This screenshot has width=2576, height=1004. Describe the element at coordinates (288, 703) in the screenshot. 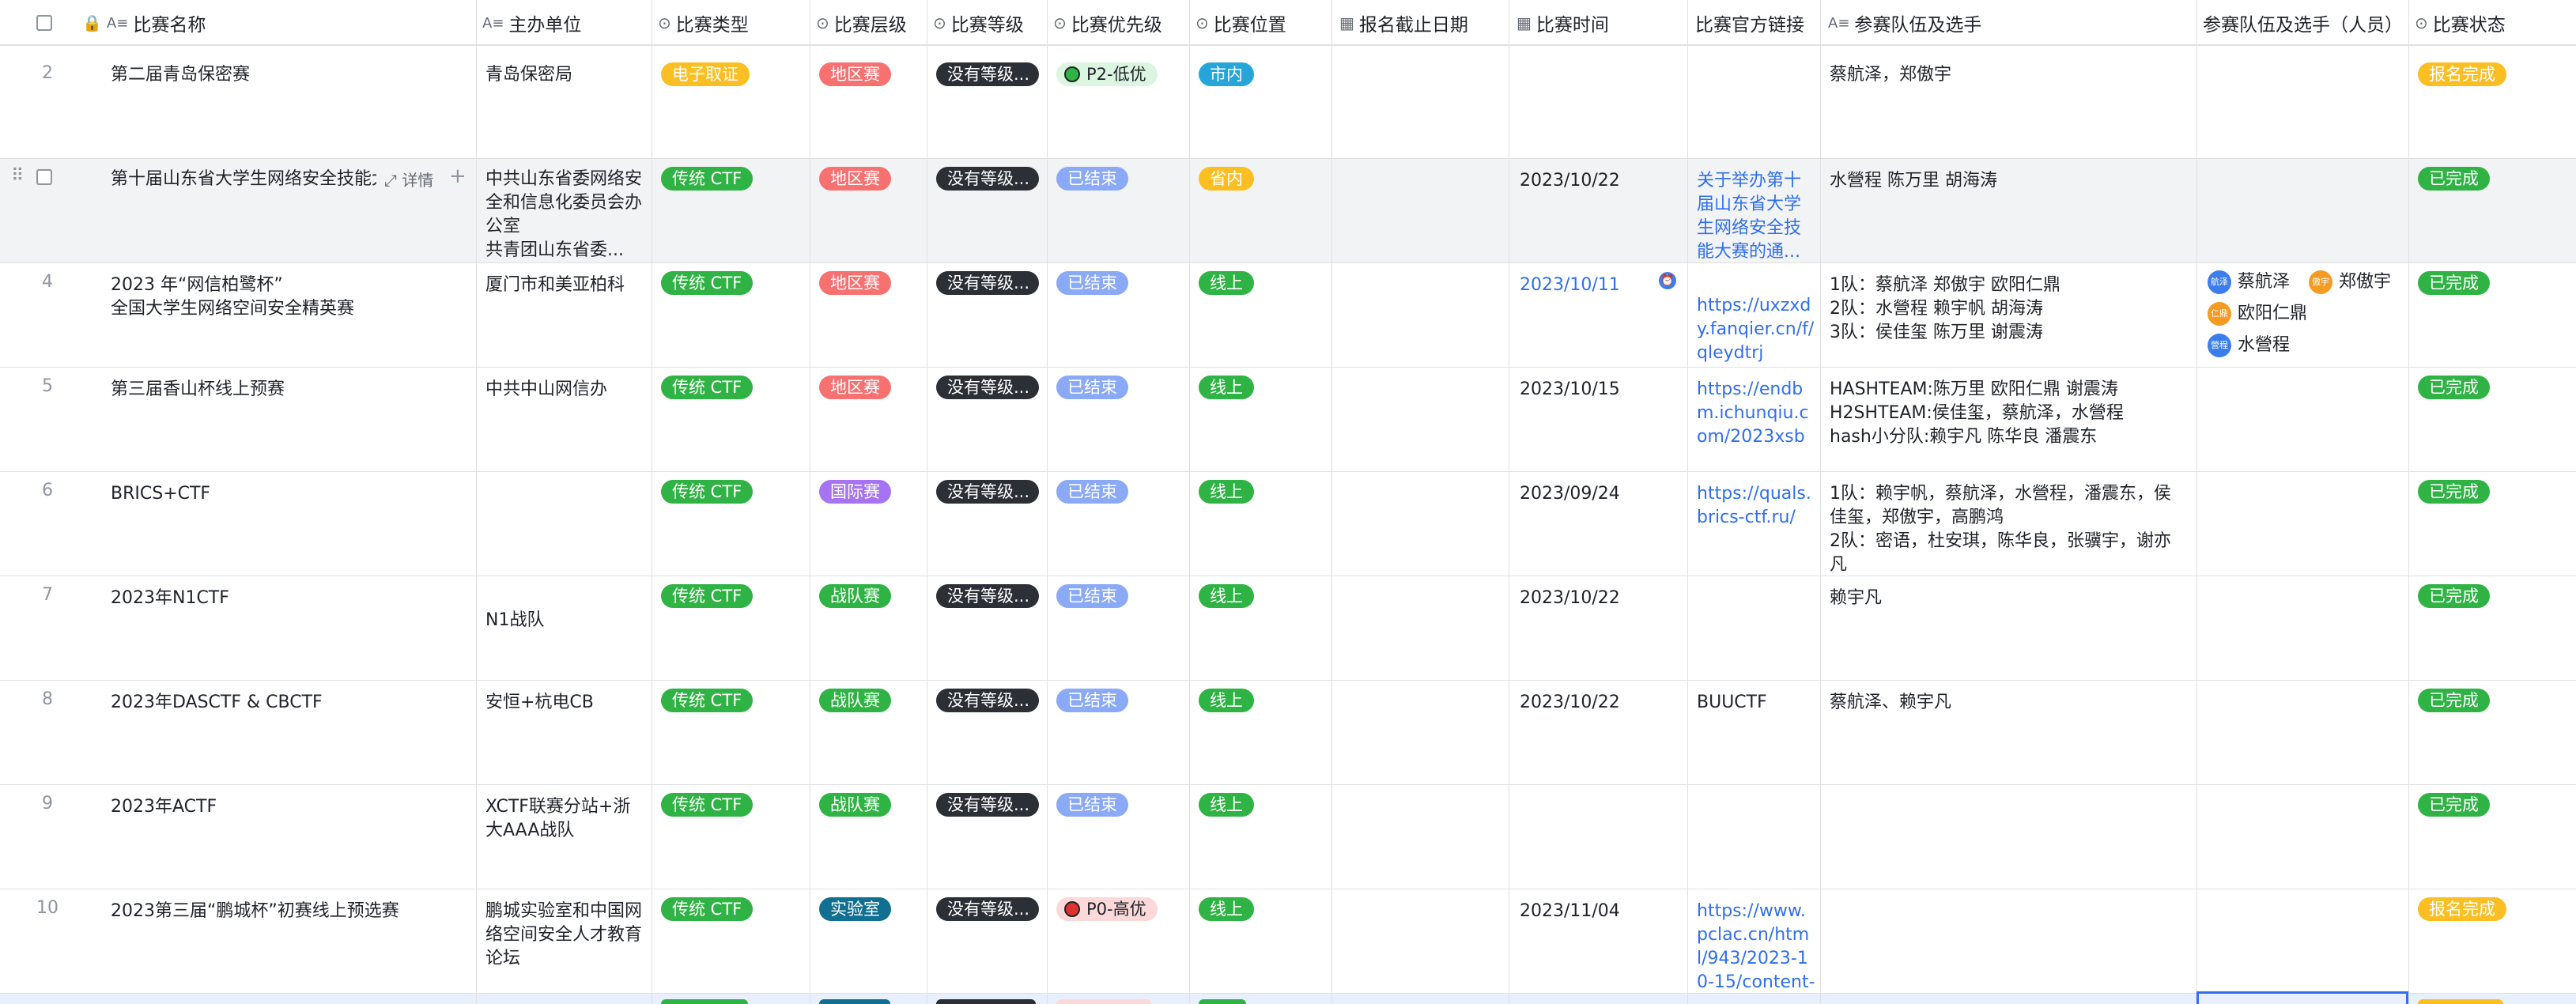

I see `cell-name: 2023年DASCTF & CBCTF` at that location.